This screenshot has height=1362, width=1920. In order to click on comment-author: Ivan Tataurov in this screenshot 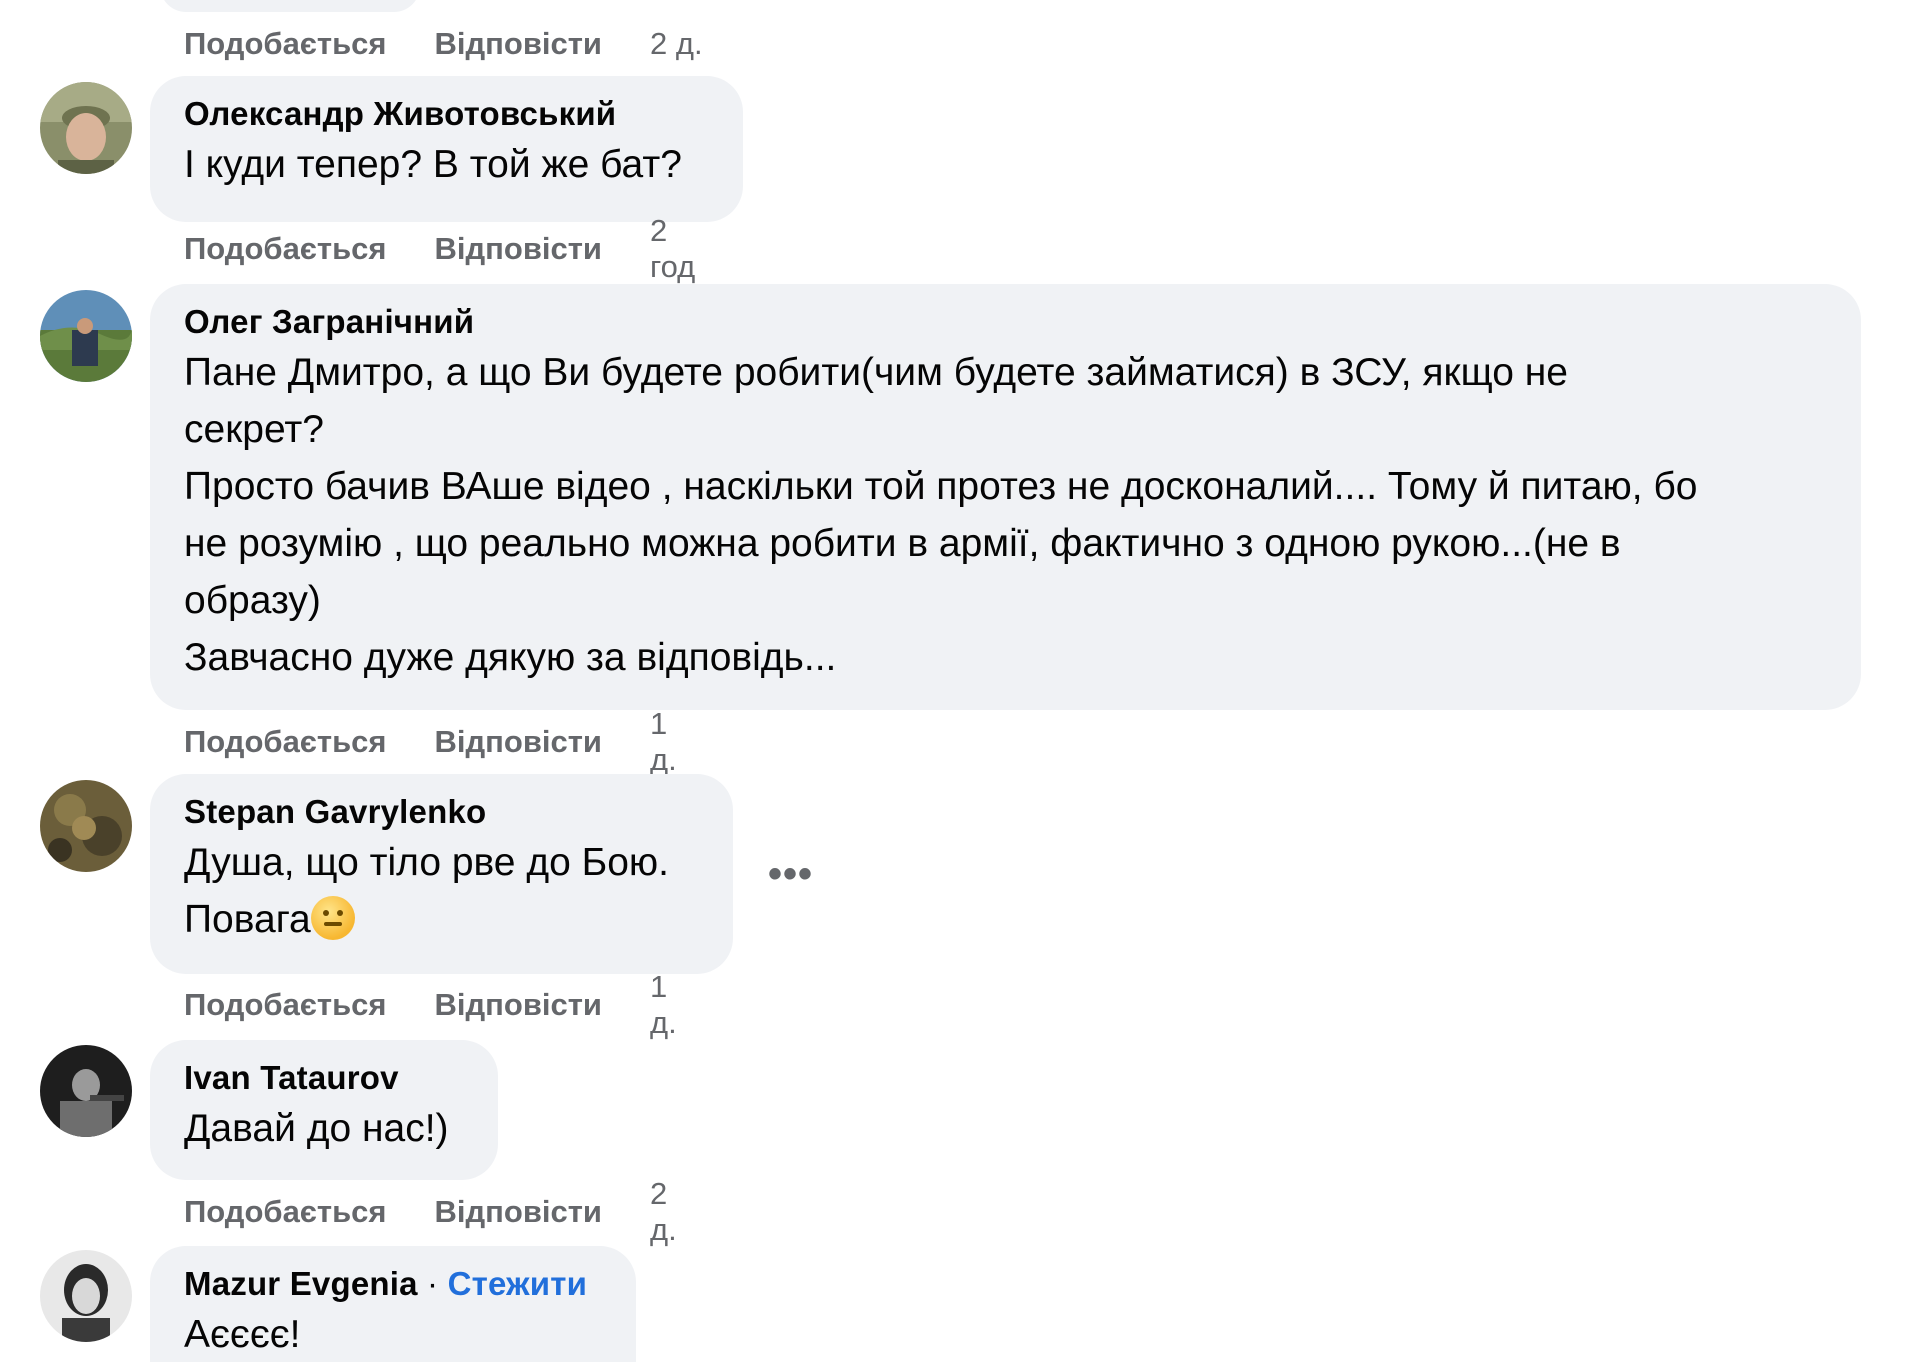, I will do `click(324, 1078)`.